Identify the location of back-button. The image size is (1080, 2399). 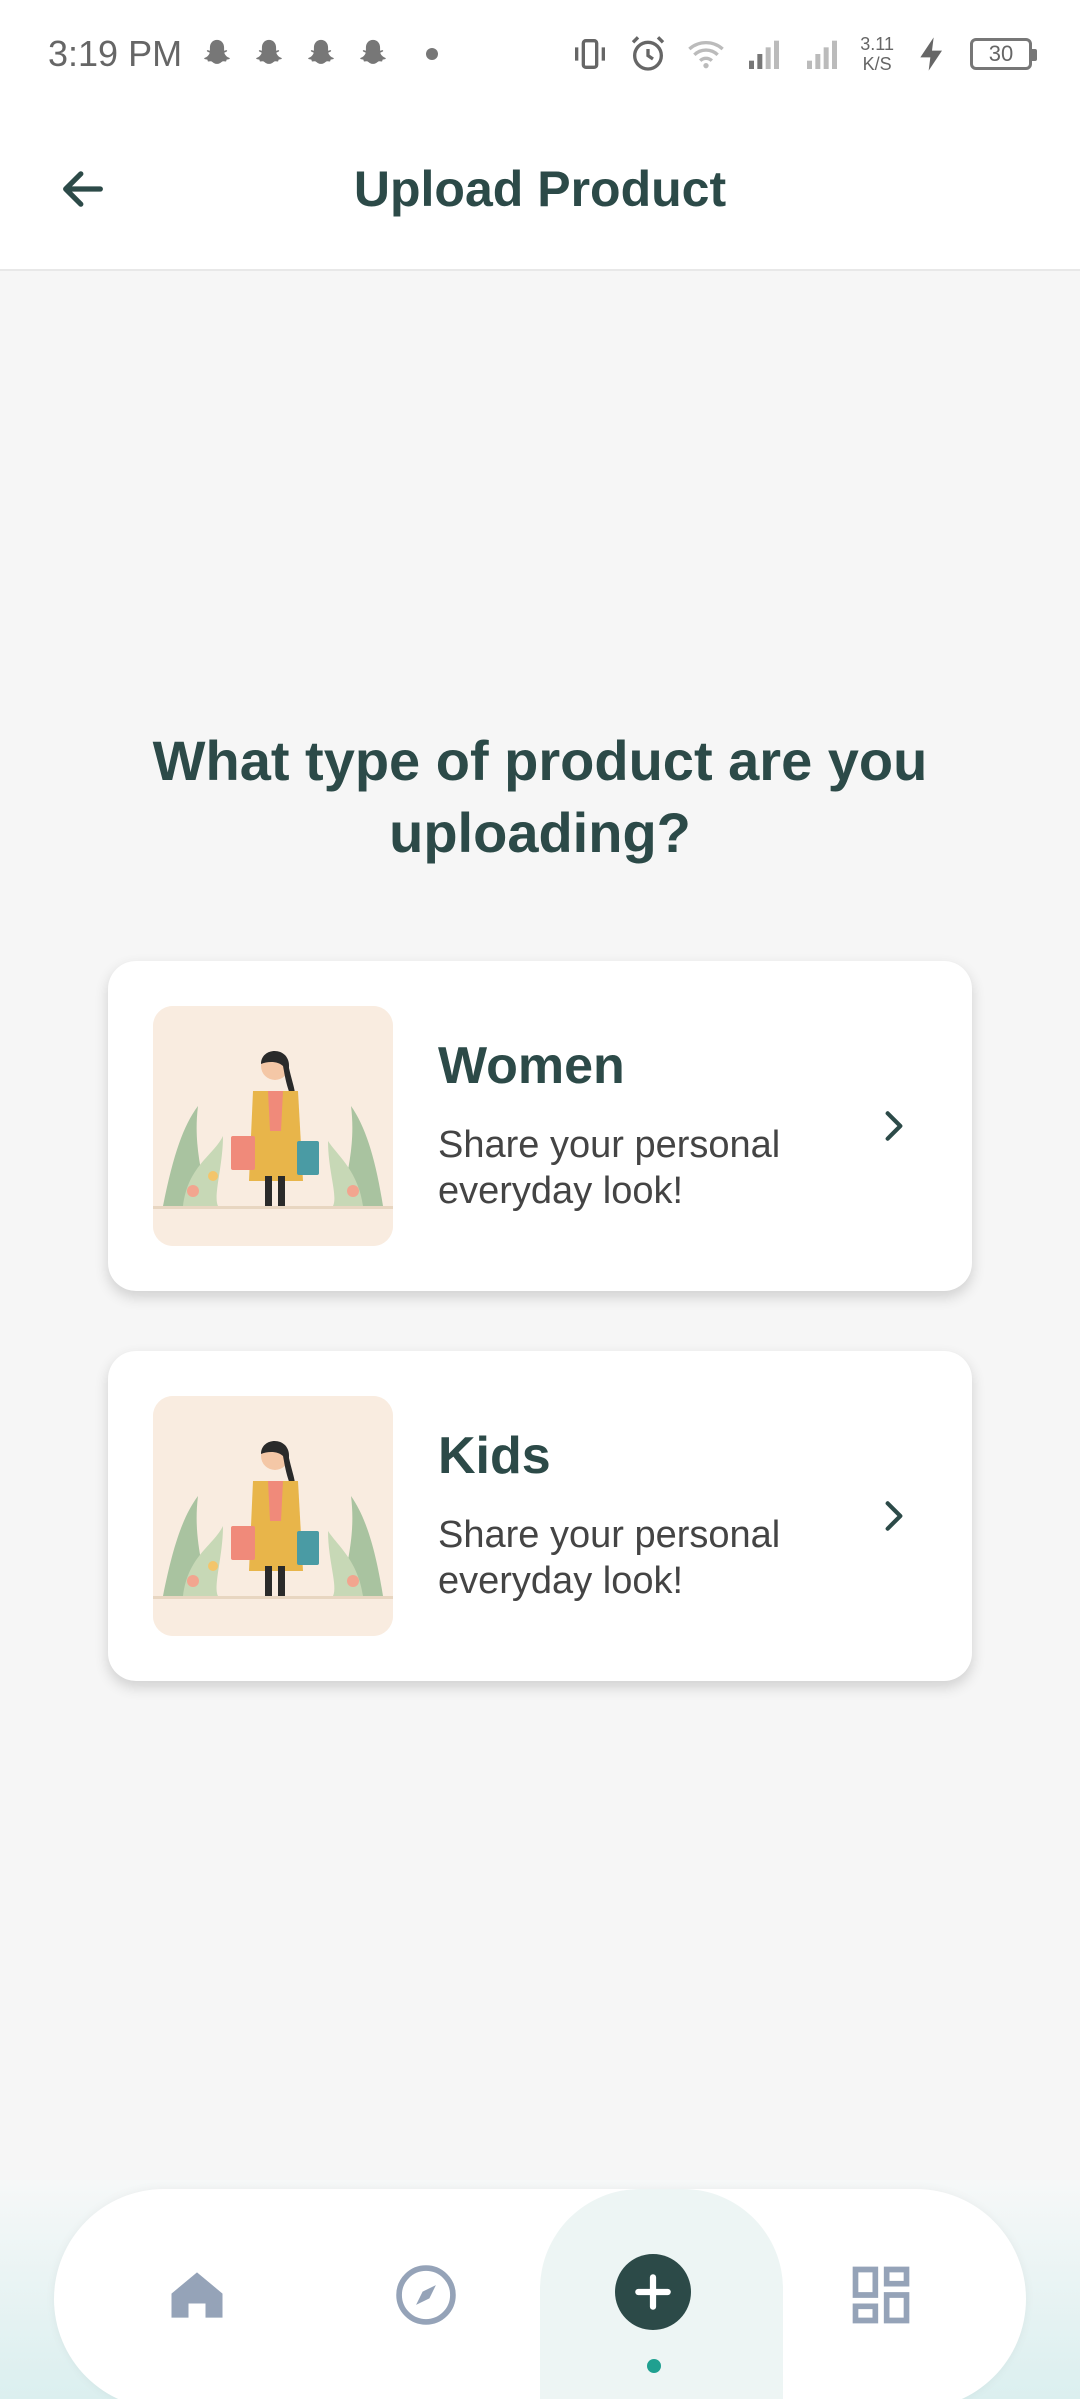
(83, 189).